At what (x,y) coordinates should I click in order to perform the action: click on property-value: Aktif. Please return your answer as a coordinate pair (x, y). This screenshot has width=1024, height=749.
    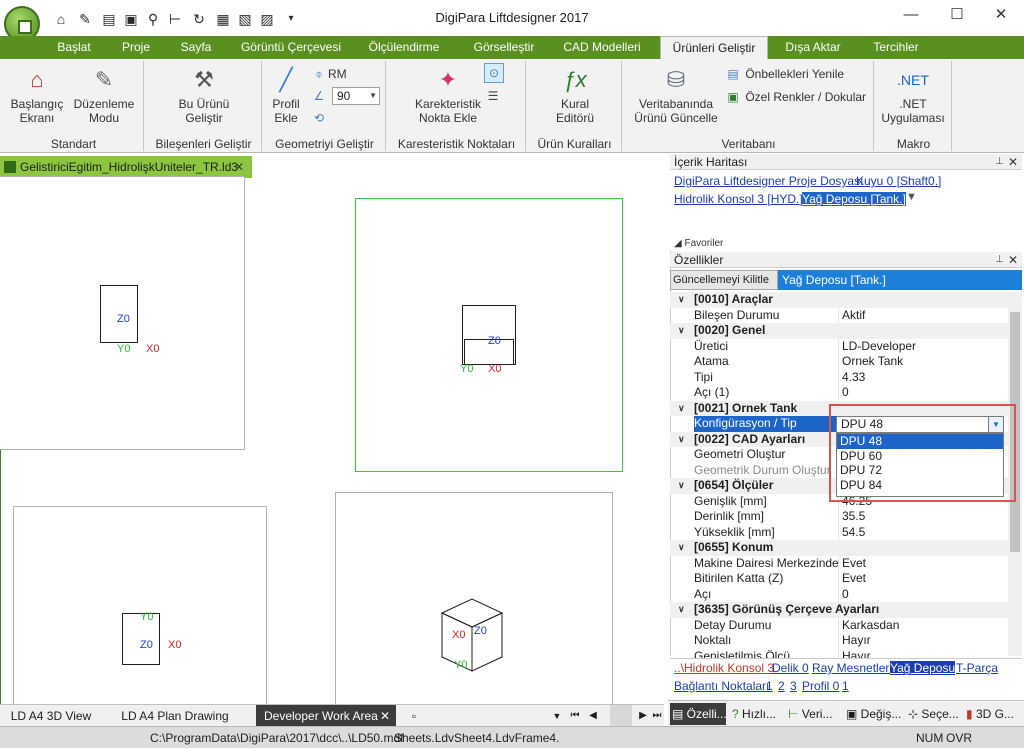
    Looking at the image, I should click on (853, 316).